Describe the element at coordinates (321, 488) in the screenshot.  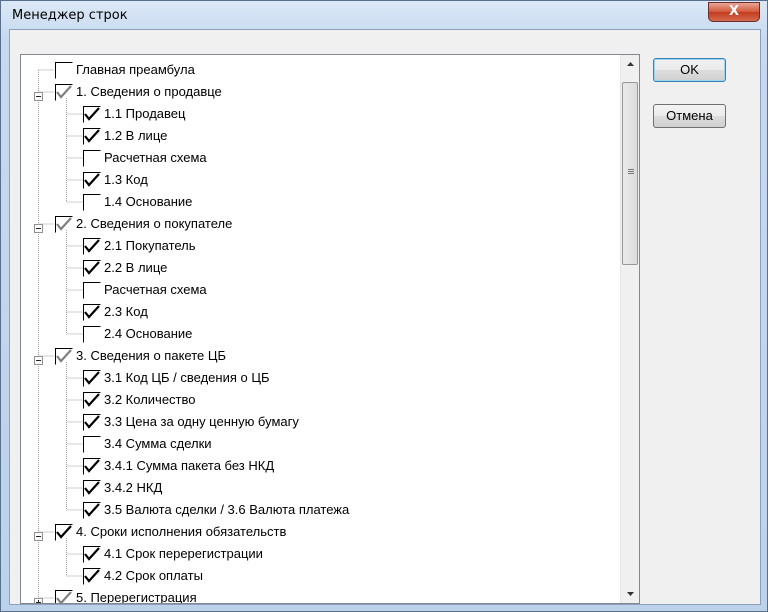
I see `tree-item: 3.4.2 НКД` at that location.